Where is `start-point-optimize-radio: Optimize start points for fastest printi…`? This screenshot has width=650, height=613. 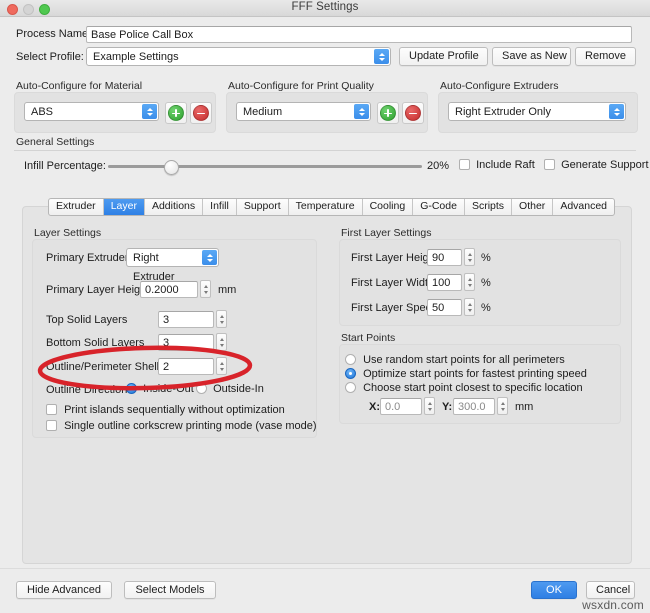
start-point-optimize-radio: Optimize start points for fastest printi… is located at coordinates (466, 374).